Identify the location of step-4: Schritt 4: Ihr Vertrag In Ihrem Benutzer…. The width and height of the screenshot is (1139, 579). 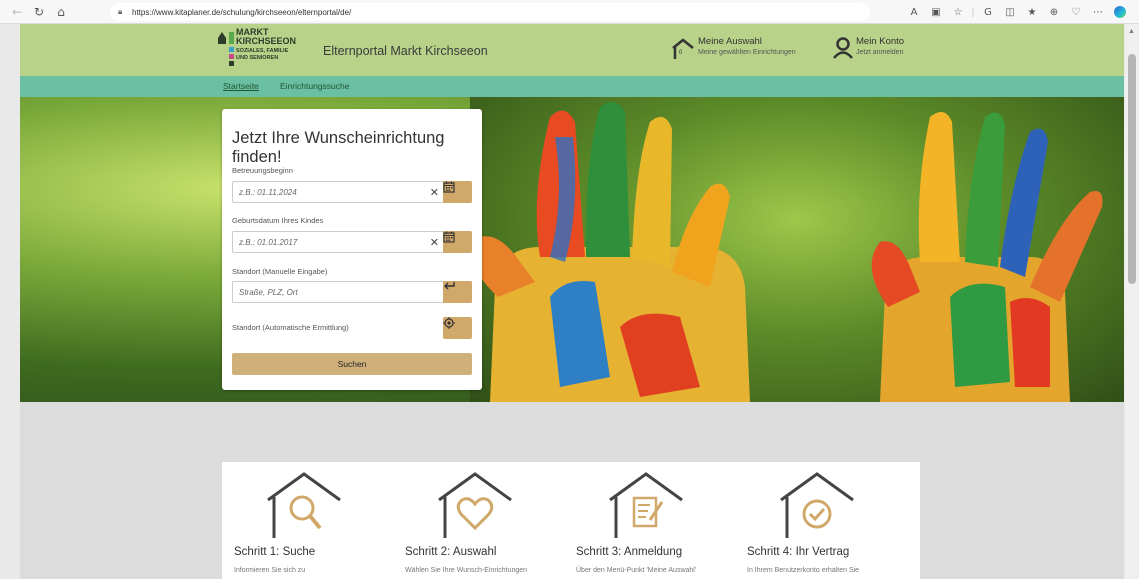
(820, 520).